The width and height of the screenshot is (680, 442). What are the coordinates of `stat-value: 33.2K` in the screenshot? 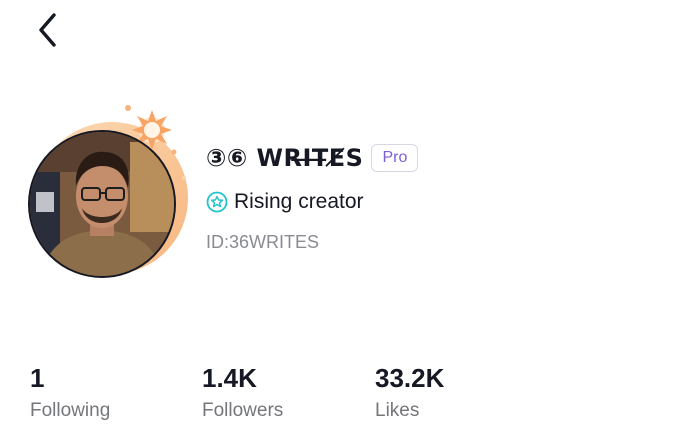 It's located at (410, 378).